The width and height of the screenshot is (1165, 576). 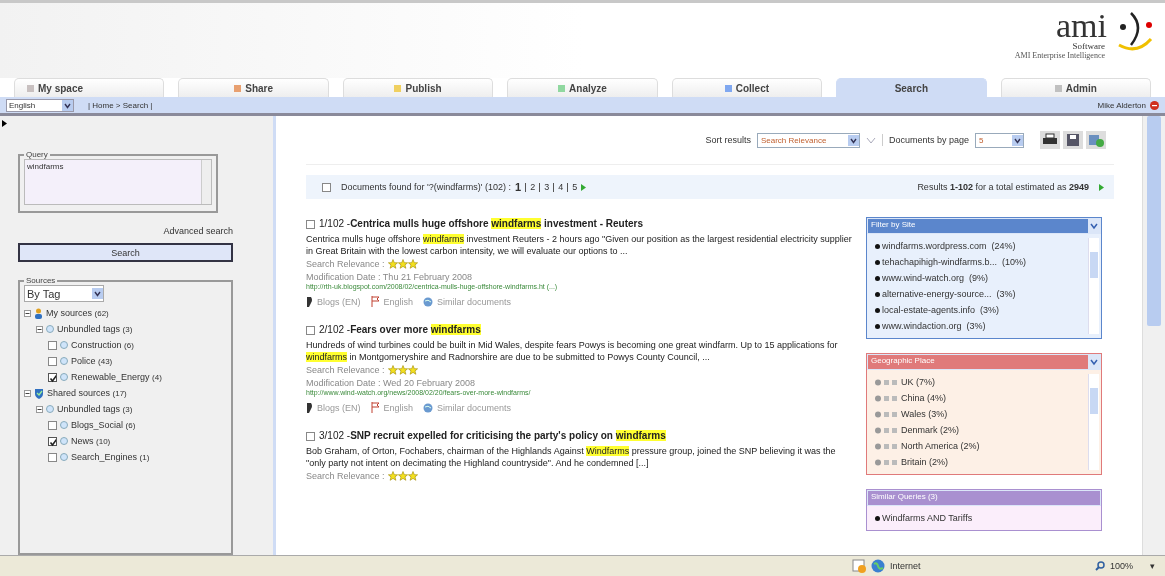 I want to click on nav-tab: Search, so click(x=911, y=87).